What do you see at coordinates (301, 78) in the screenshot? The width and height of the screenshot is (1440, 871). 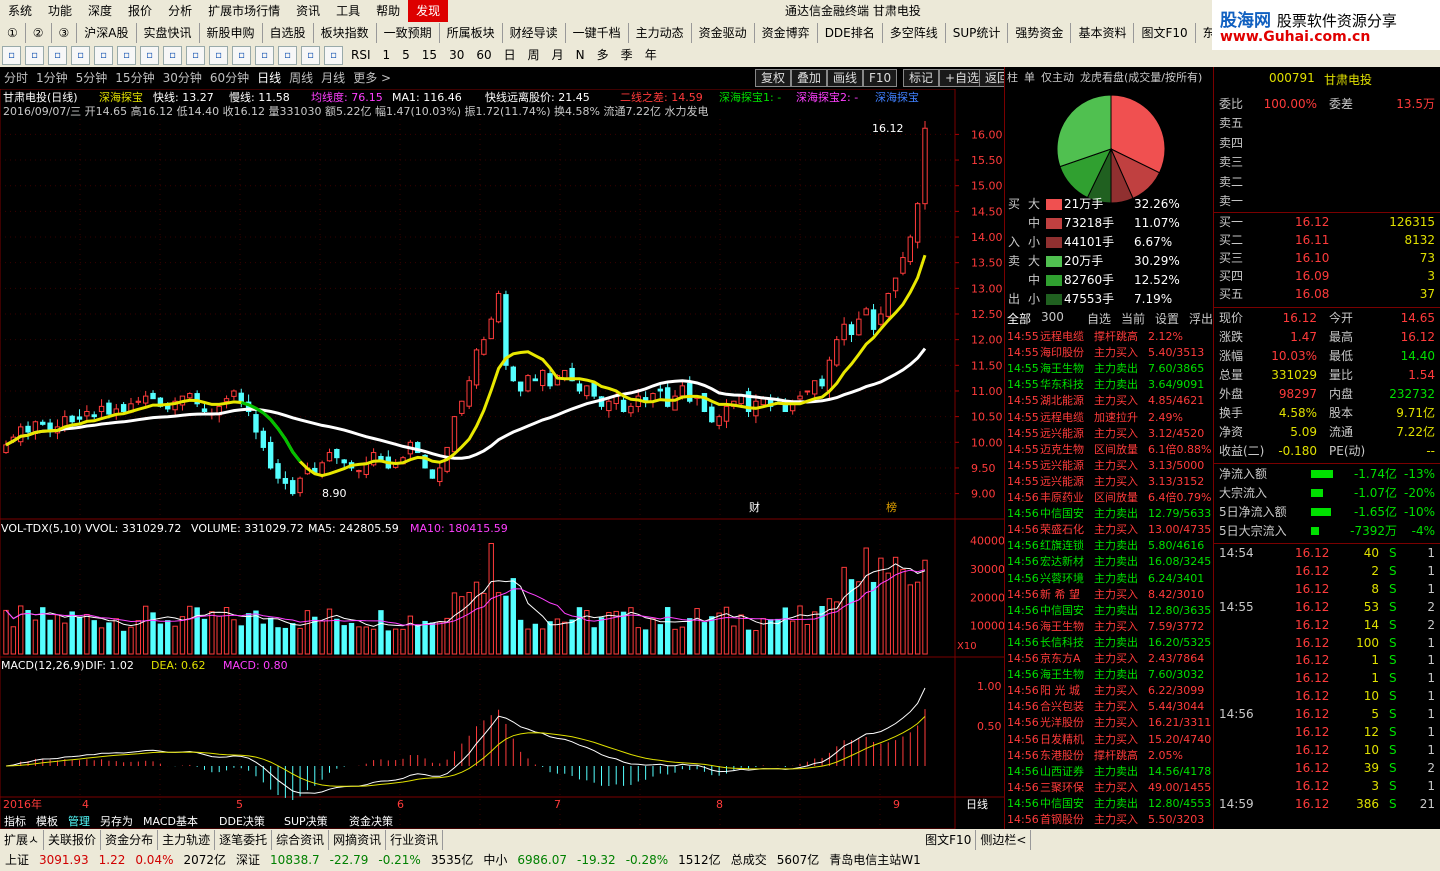 I see `period-tab: 周线` at bounding box center [301, 78].